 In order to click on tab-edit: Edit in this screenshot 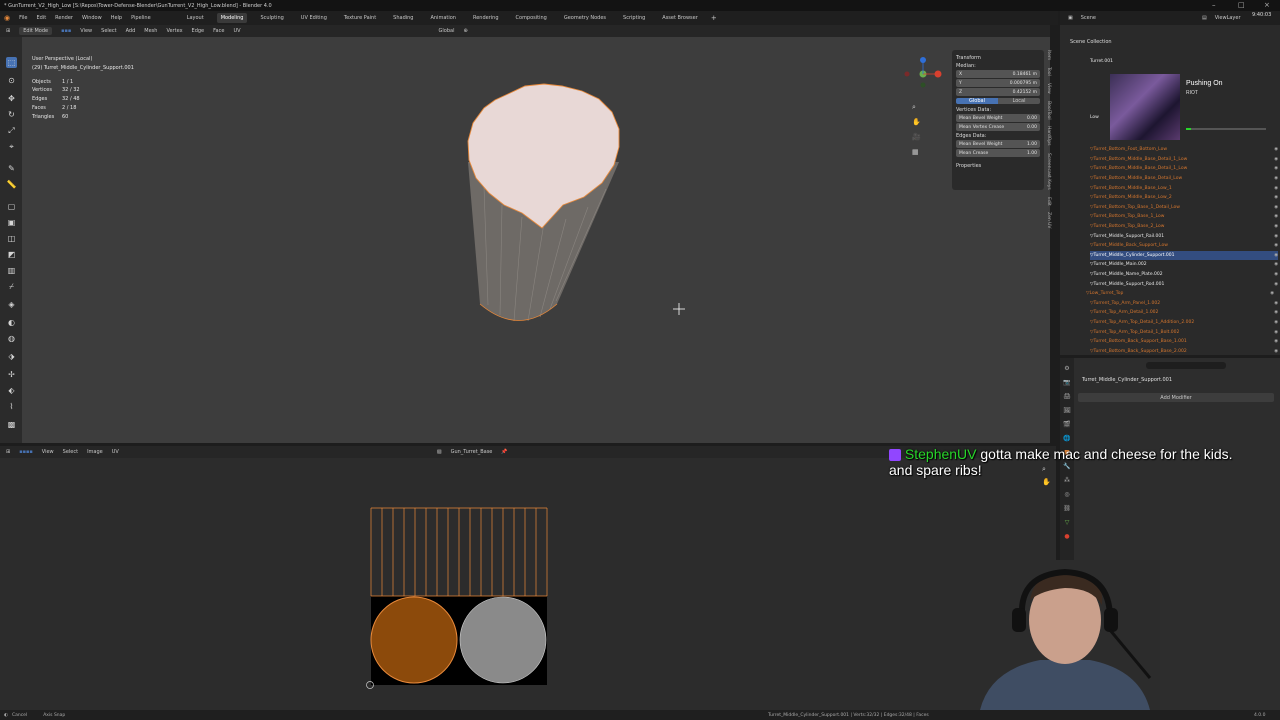, I will do `click(1048, 201)`.